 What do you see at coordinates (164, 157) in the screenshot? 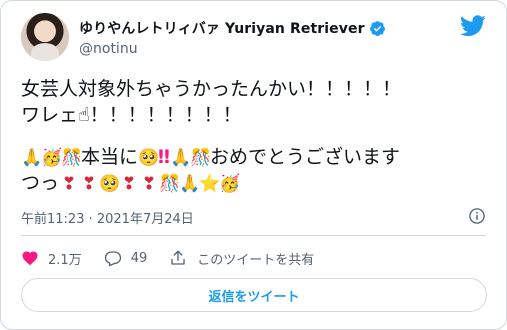
I see `double-exclamation: ‼` at bounding box center [164, 157].